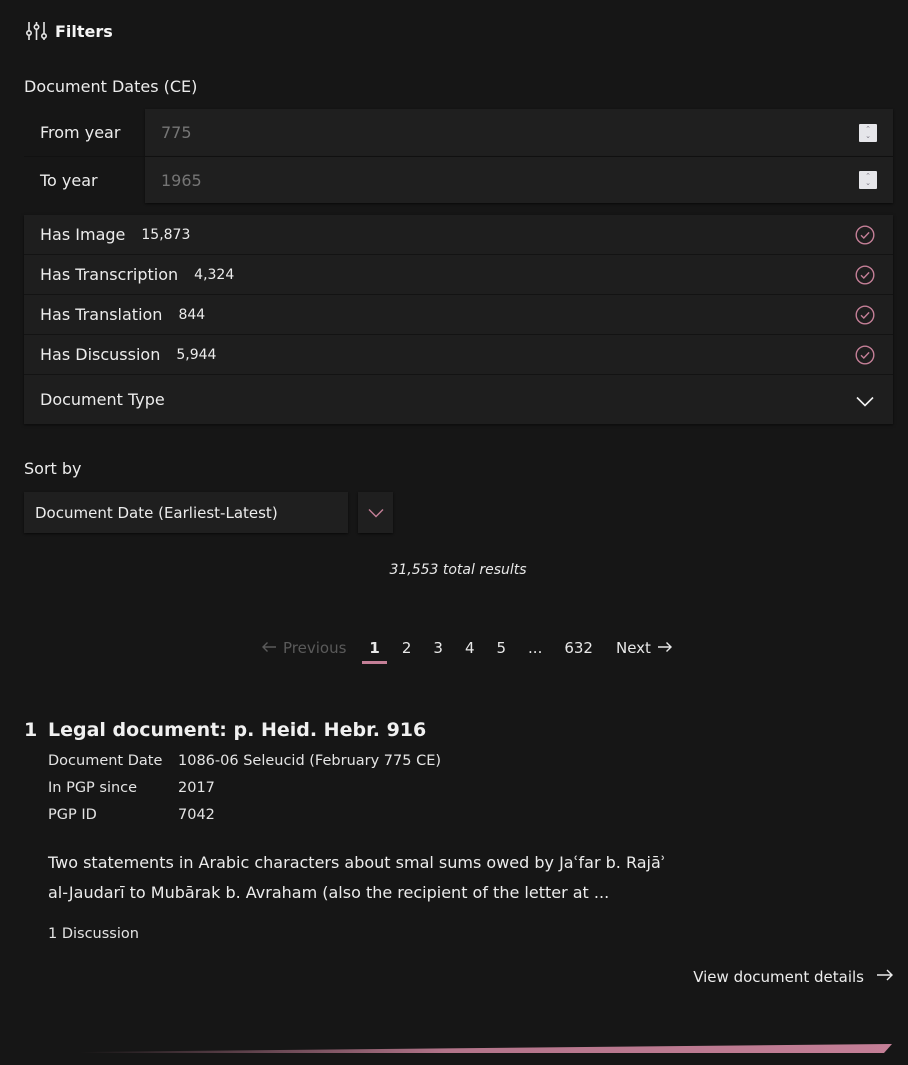 The height and width of the screenshot is (1065, 908). What do you see at coordinates (578, 648) in the screenshot?
I see `page-last: 632` at bounding box center [578, 648].